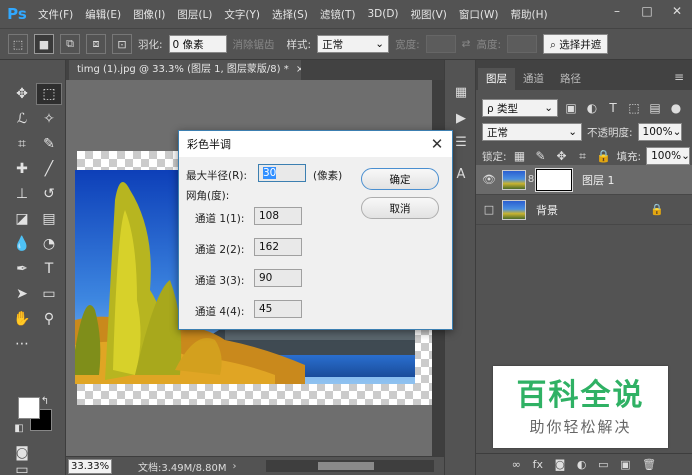  I want to click on hand-tool-icon: ✋, so click(22, 319).